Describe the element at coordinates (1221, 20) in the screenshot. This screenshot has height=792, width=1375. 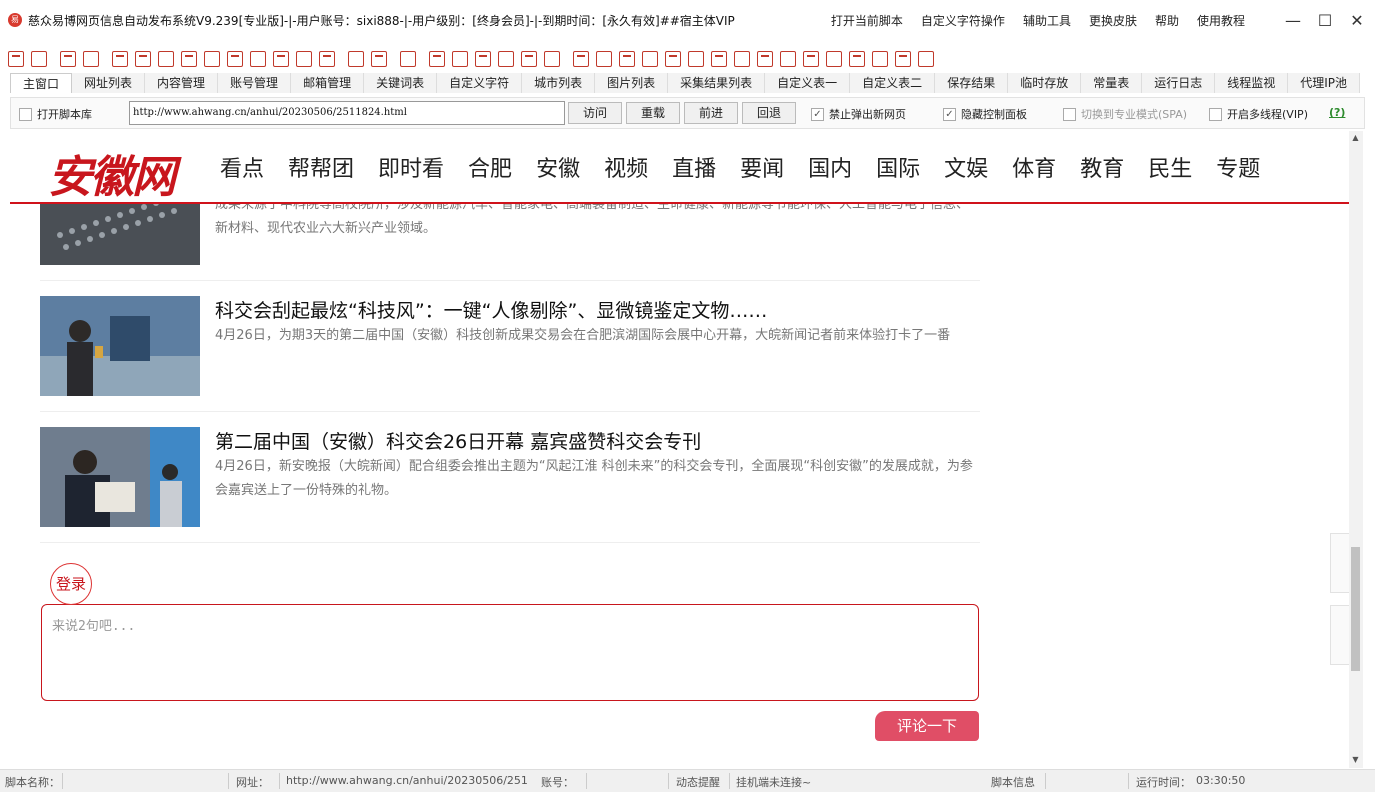
I see `menu-tutorial: 使用教程` at that location.